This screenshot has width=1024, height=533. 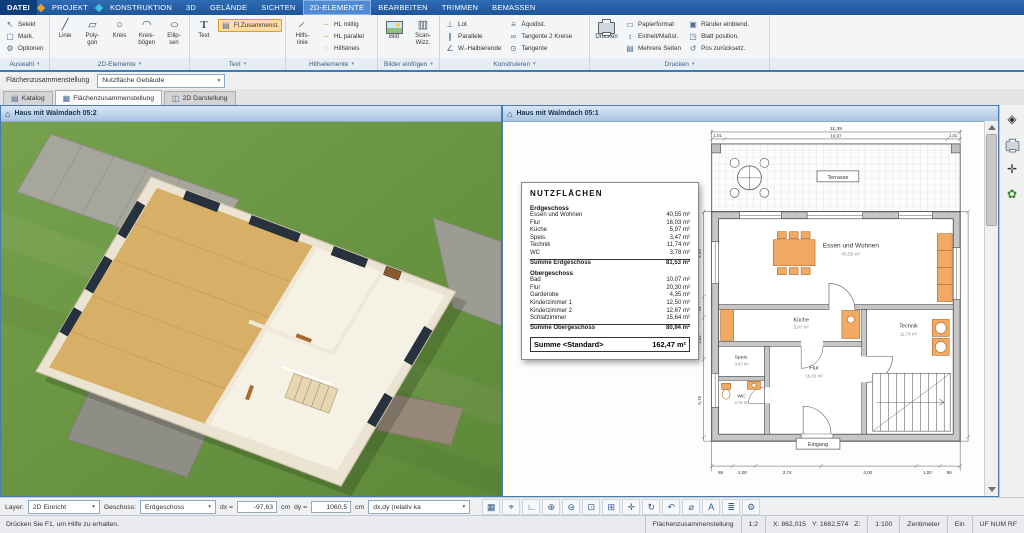 What do you see at coordinates (653, 48) in the screenshot?
I see `mehrere-seiten-button: ▤ Mehrere Seiten` at bounding box center [653, 48].